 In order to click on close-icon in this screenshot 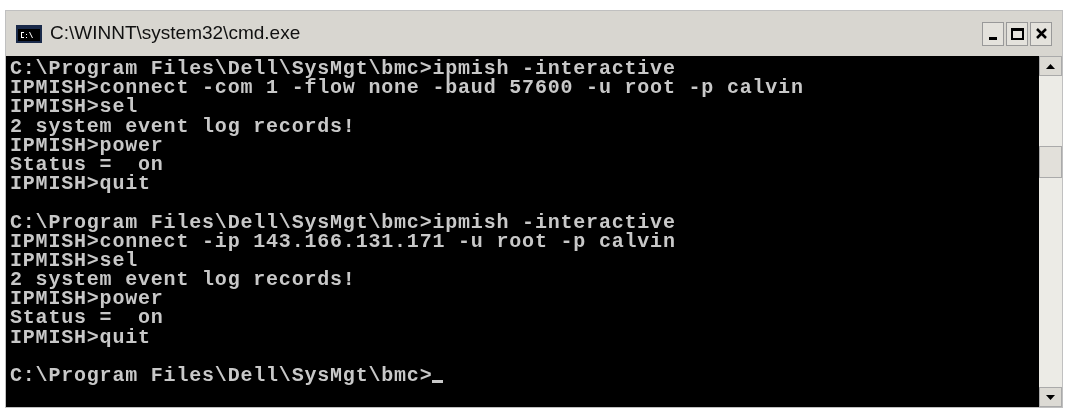, I will do `click(1041, 33)`.